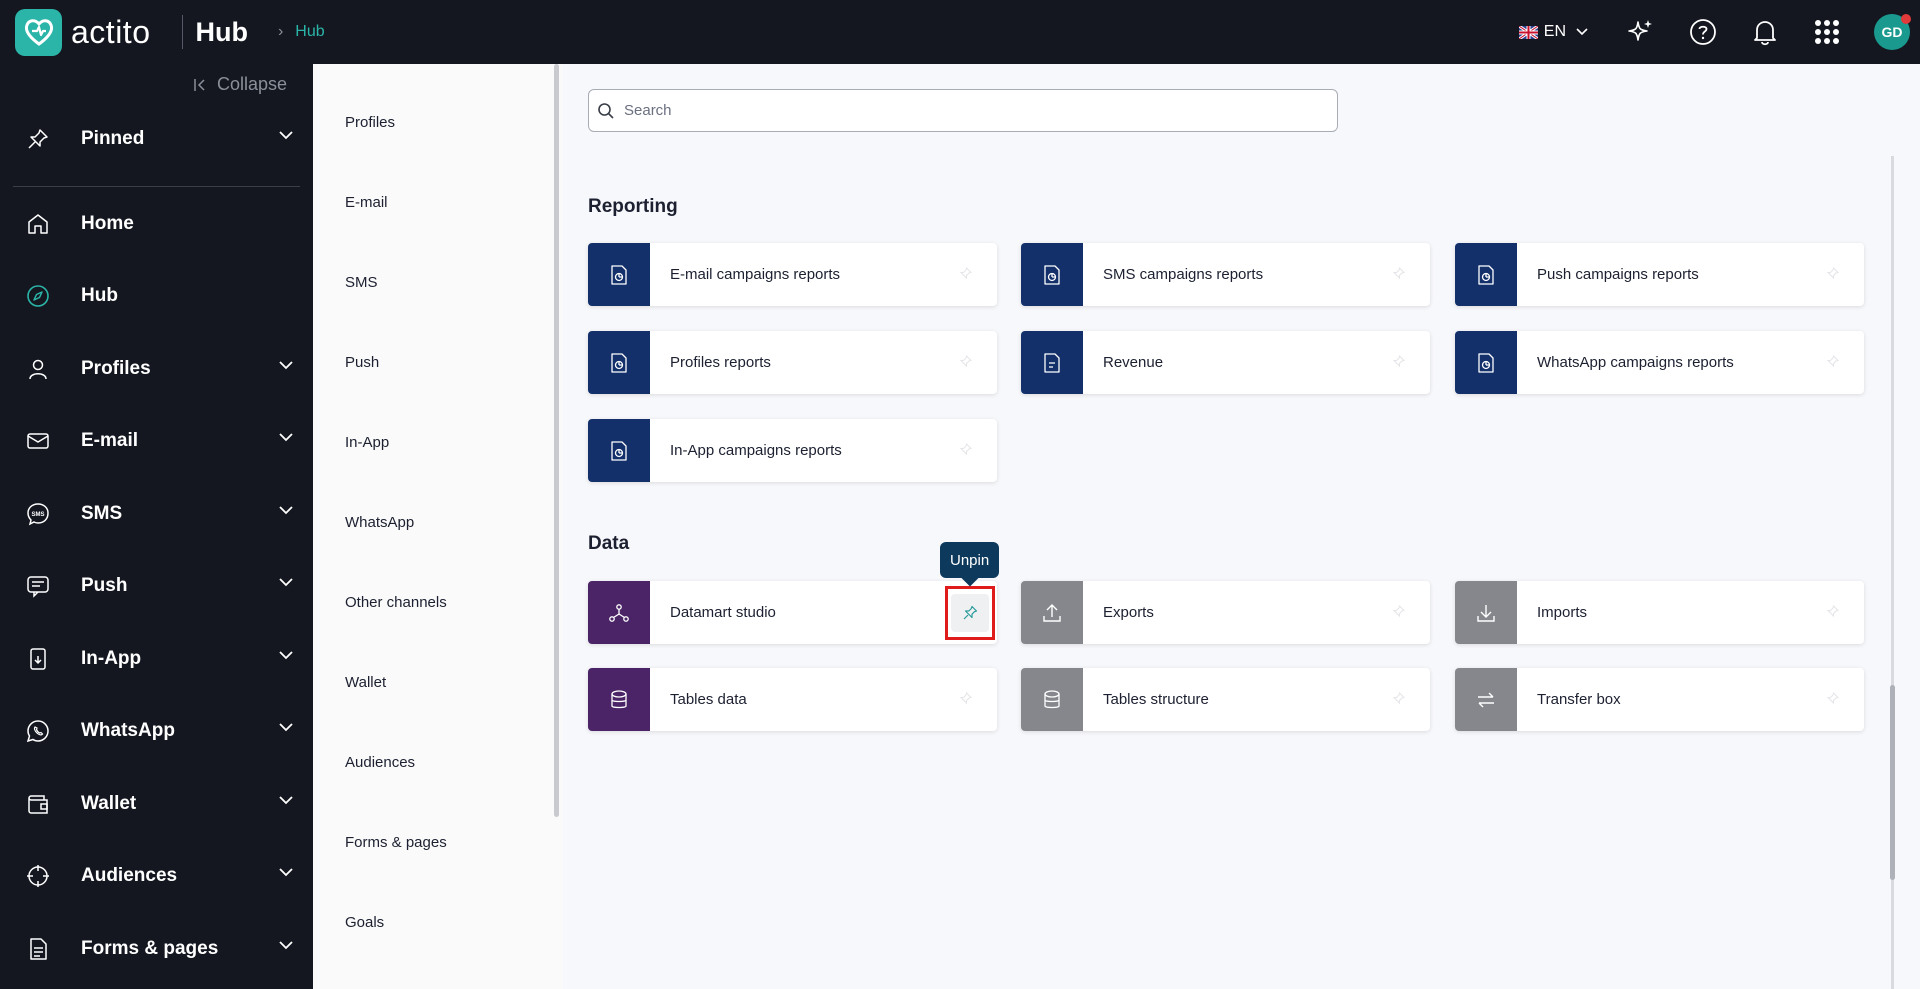 The height and width of the screenshot is (989, 1920). I want to click on home-icon, so click(38, 224).